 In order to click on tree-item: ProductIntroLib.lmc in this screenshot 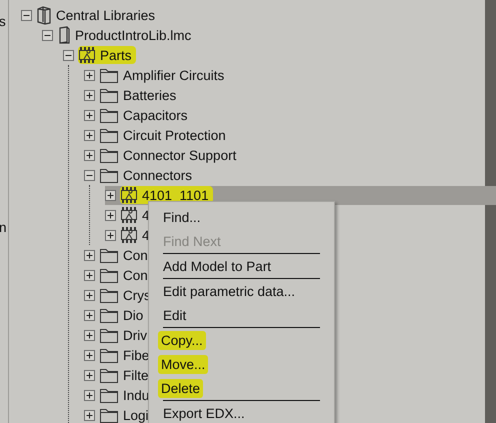, I will do `click(133, 35)`.